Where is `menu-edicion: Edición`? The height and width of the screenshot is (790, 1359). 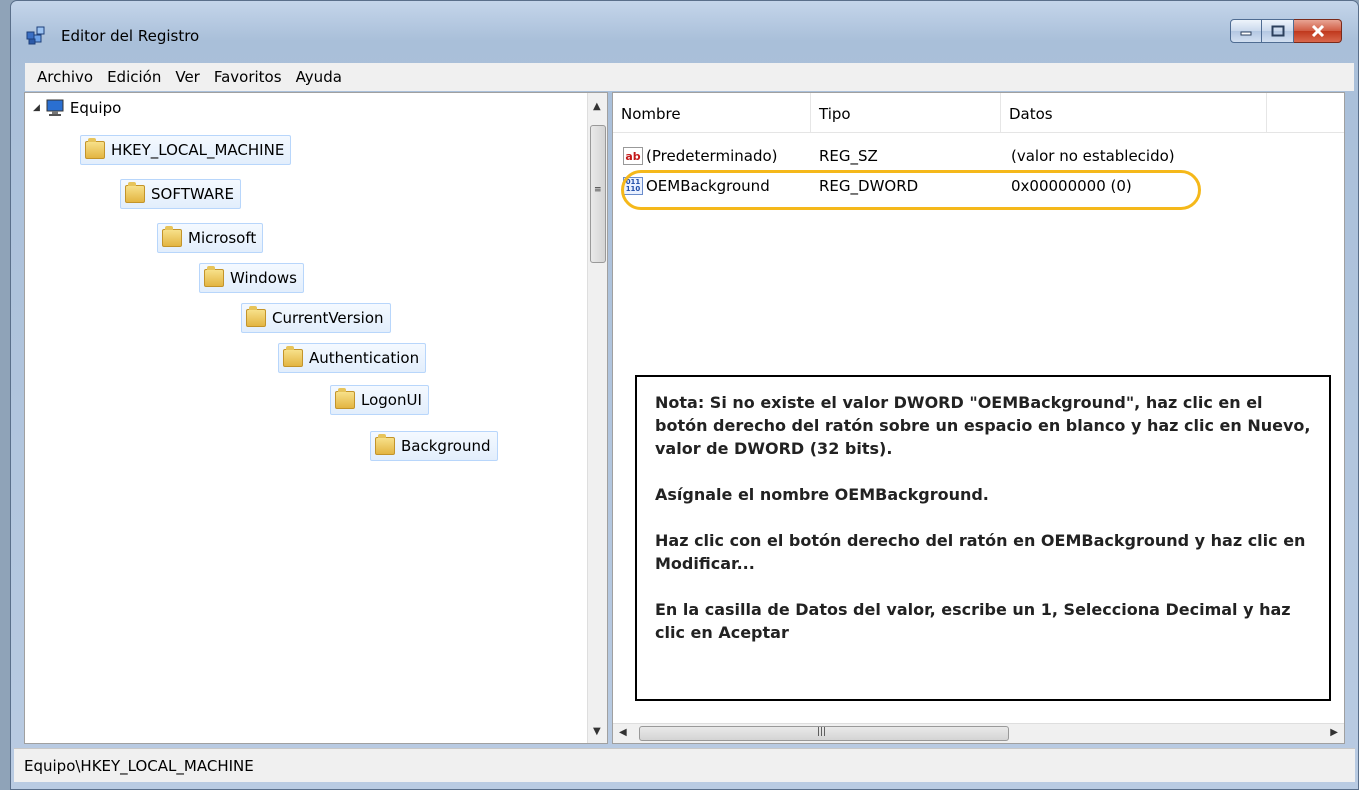 menu-edicion: Edición is located at coordinates (134, 77).